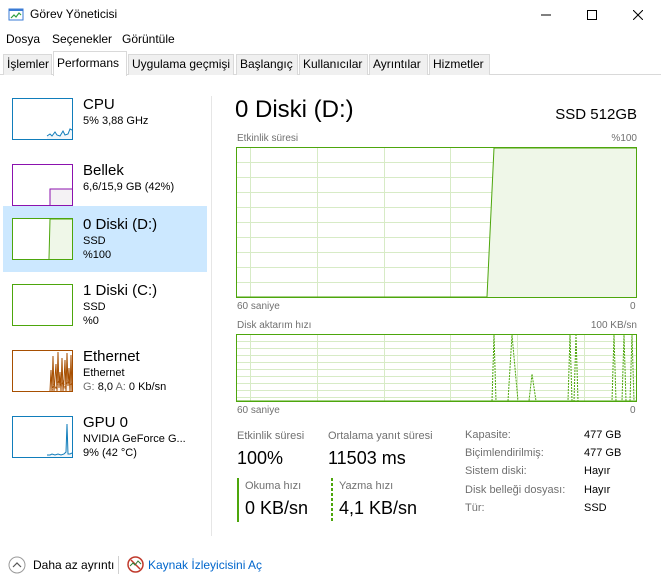  What do you see at coordinates (633, 410) in the screenshot?
I see `transfer-graph-min: 0` at bounding box center [633, 410].